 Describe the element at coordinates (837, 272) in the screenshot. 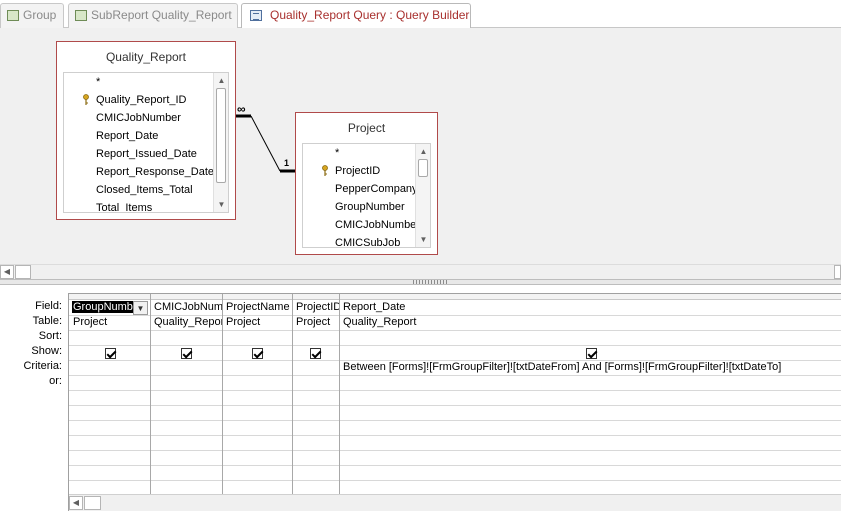

I see `scroll-right-icon` at that location.